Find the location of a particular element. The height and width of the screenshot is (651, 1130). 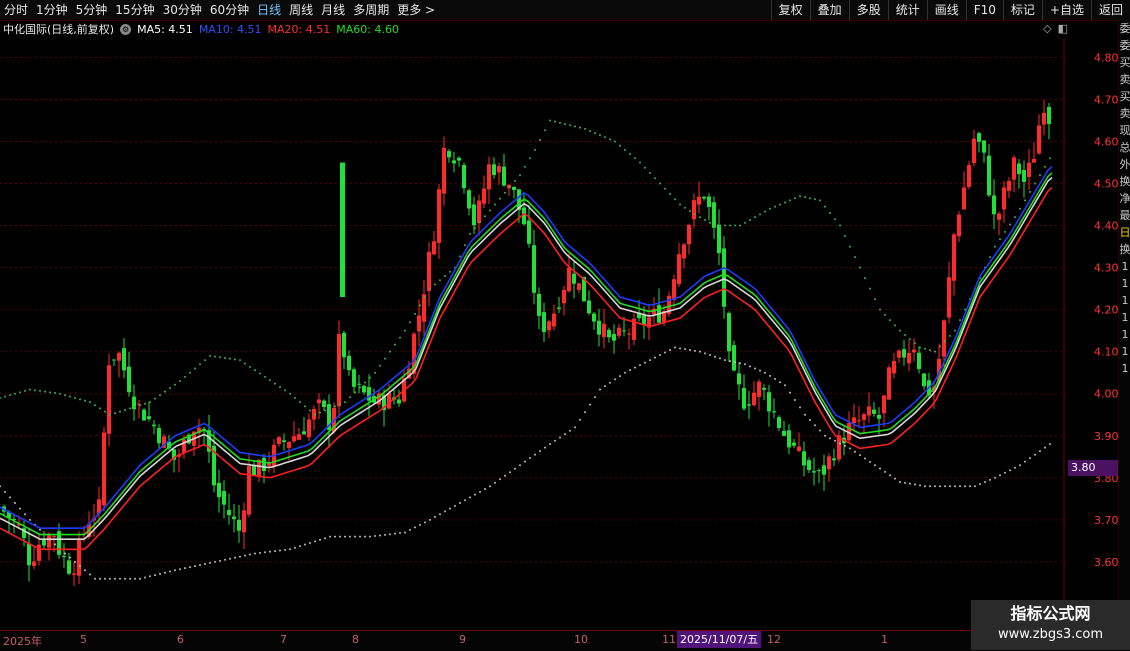

period-tab-8: 月线 is located at coordinates (333, 10).